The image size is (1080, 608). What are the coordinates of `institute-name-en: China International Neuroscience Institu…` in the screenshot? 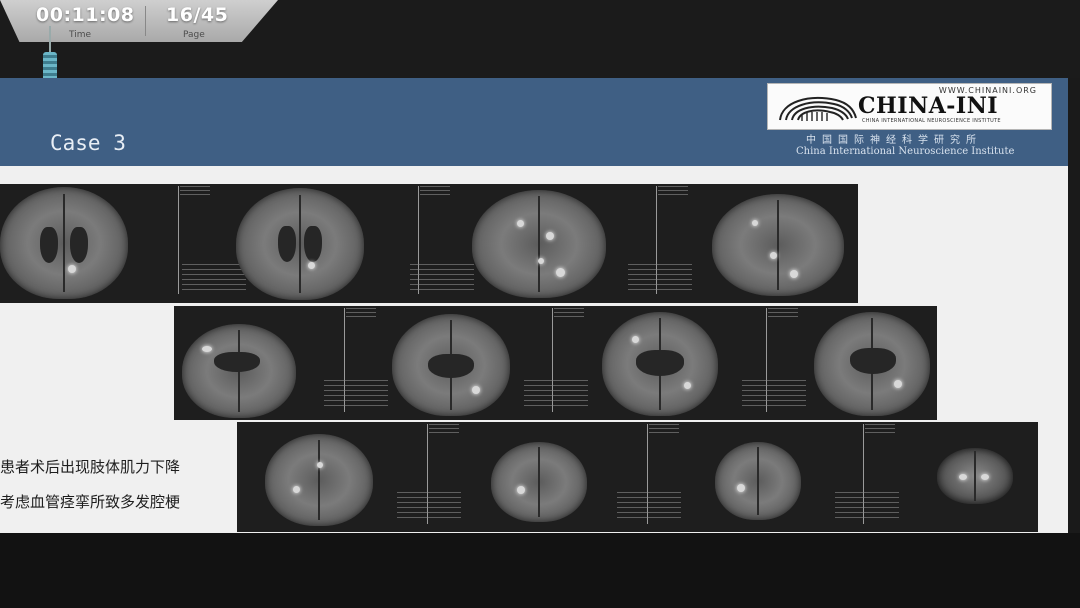 It's located at (905, 151).